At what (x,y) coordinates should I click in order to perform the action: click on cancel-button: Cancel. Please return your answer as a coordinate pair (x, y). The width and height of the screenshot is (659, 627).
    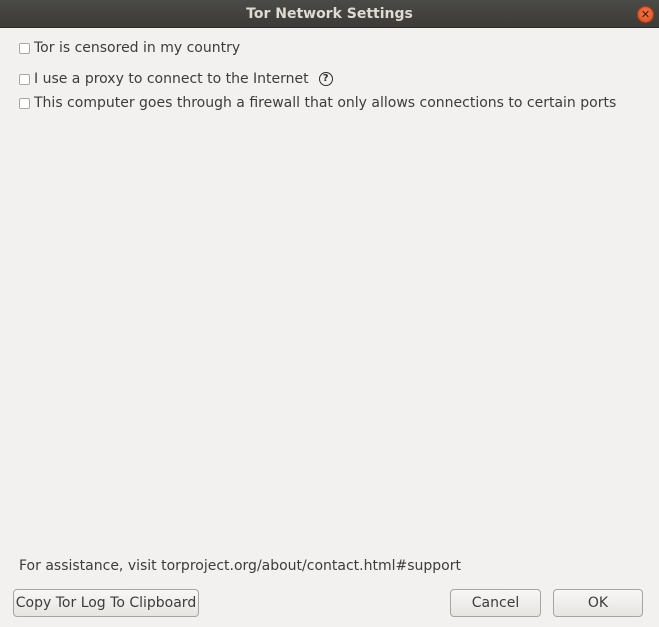
    Looking at the image, I should click on (495, 603).